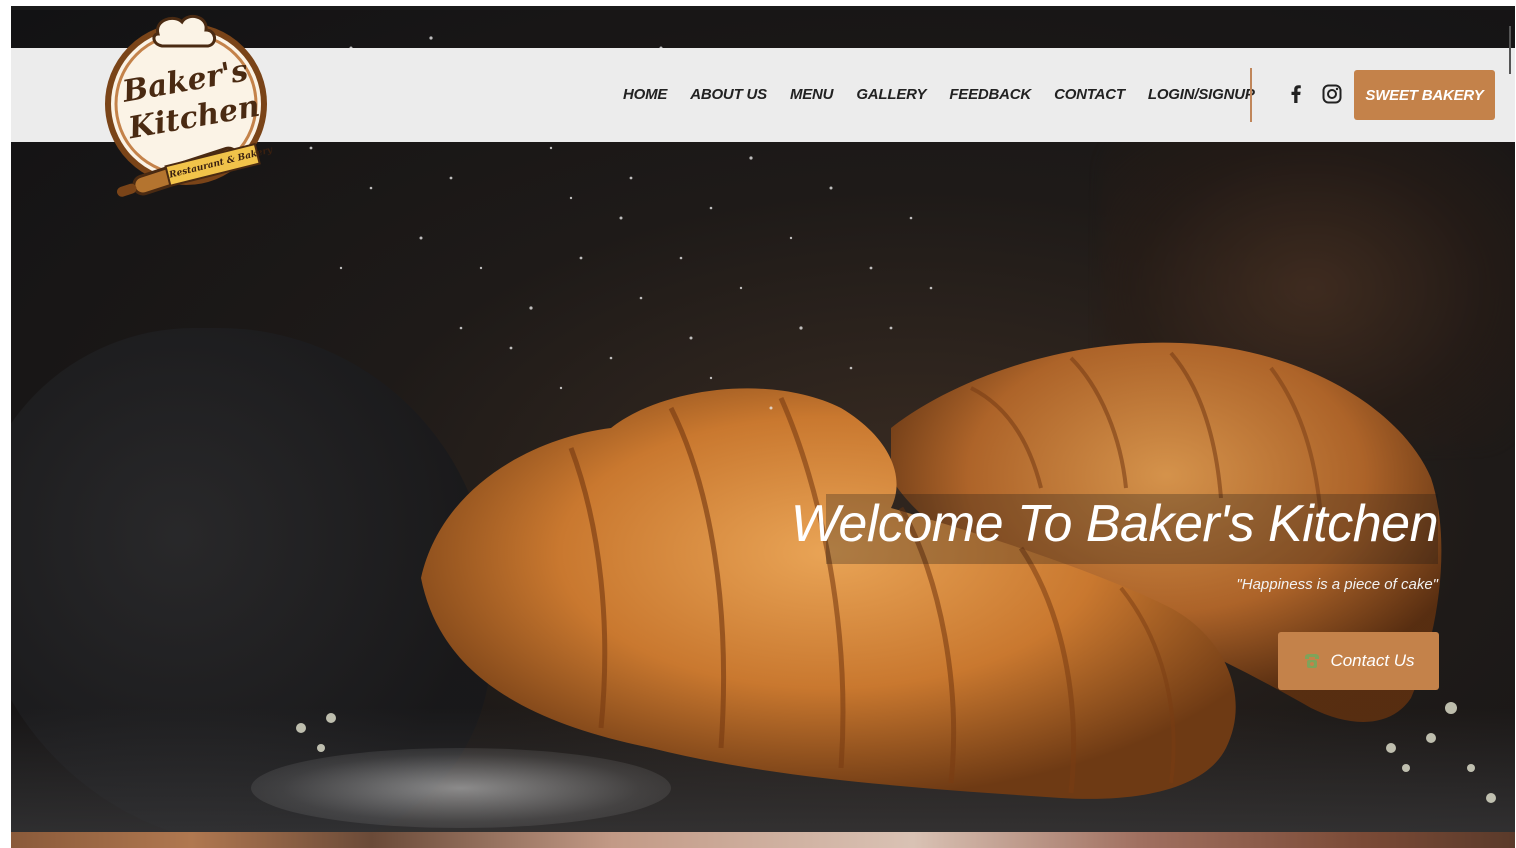  Describe the element at coordinates (763, 840) in the screenshot. I see `next-section-preview` at that location.